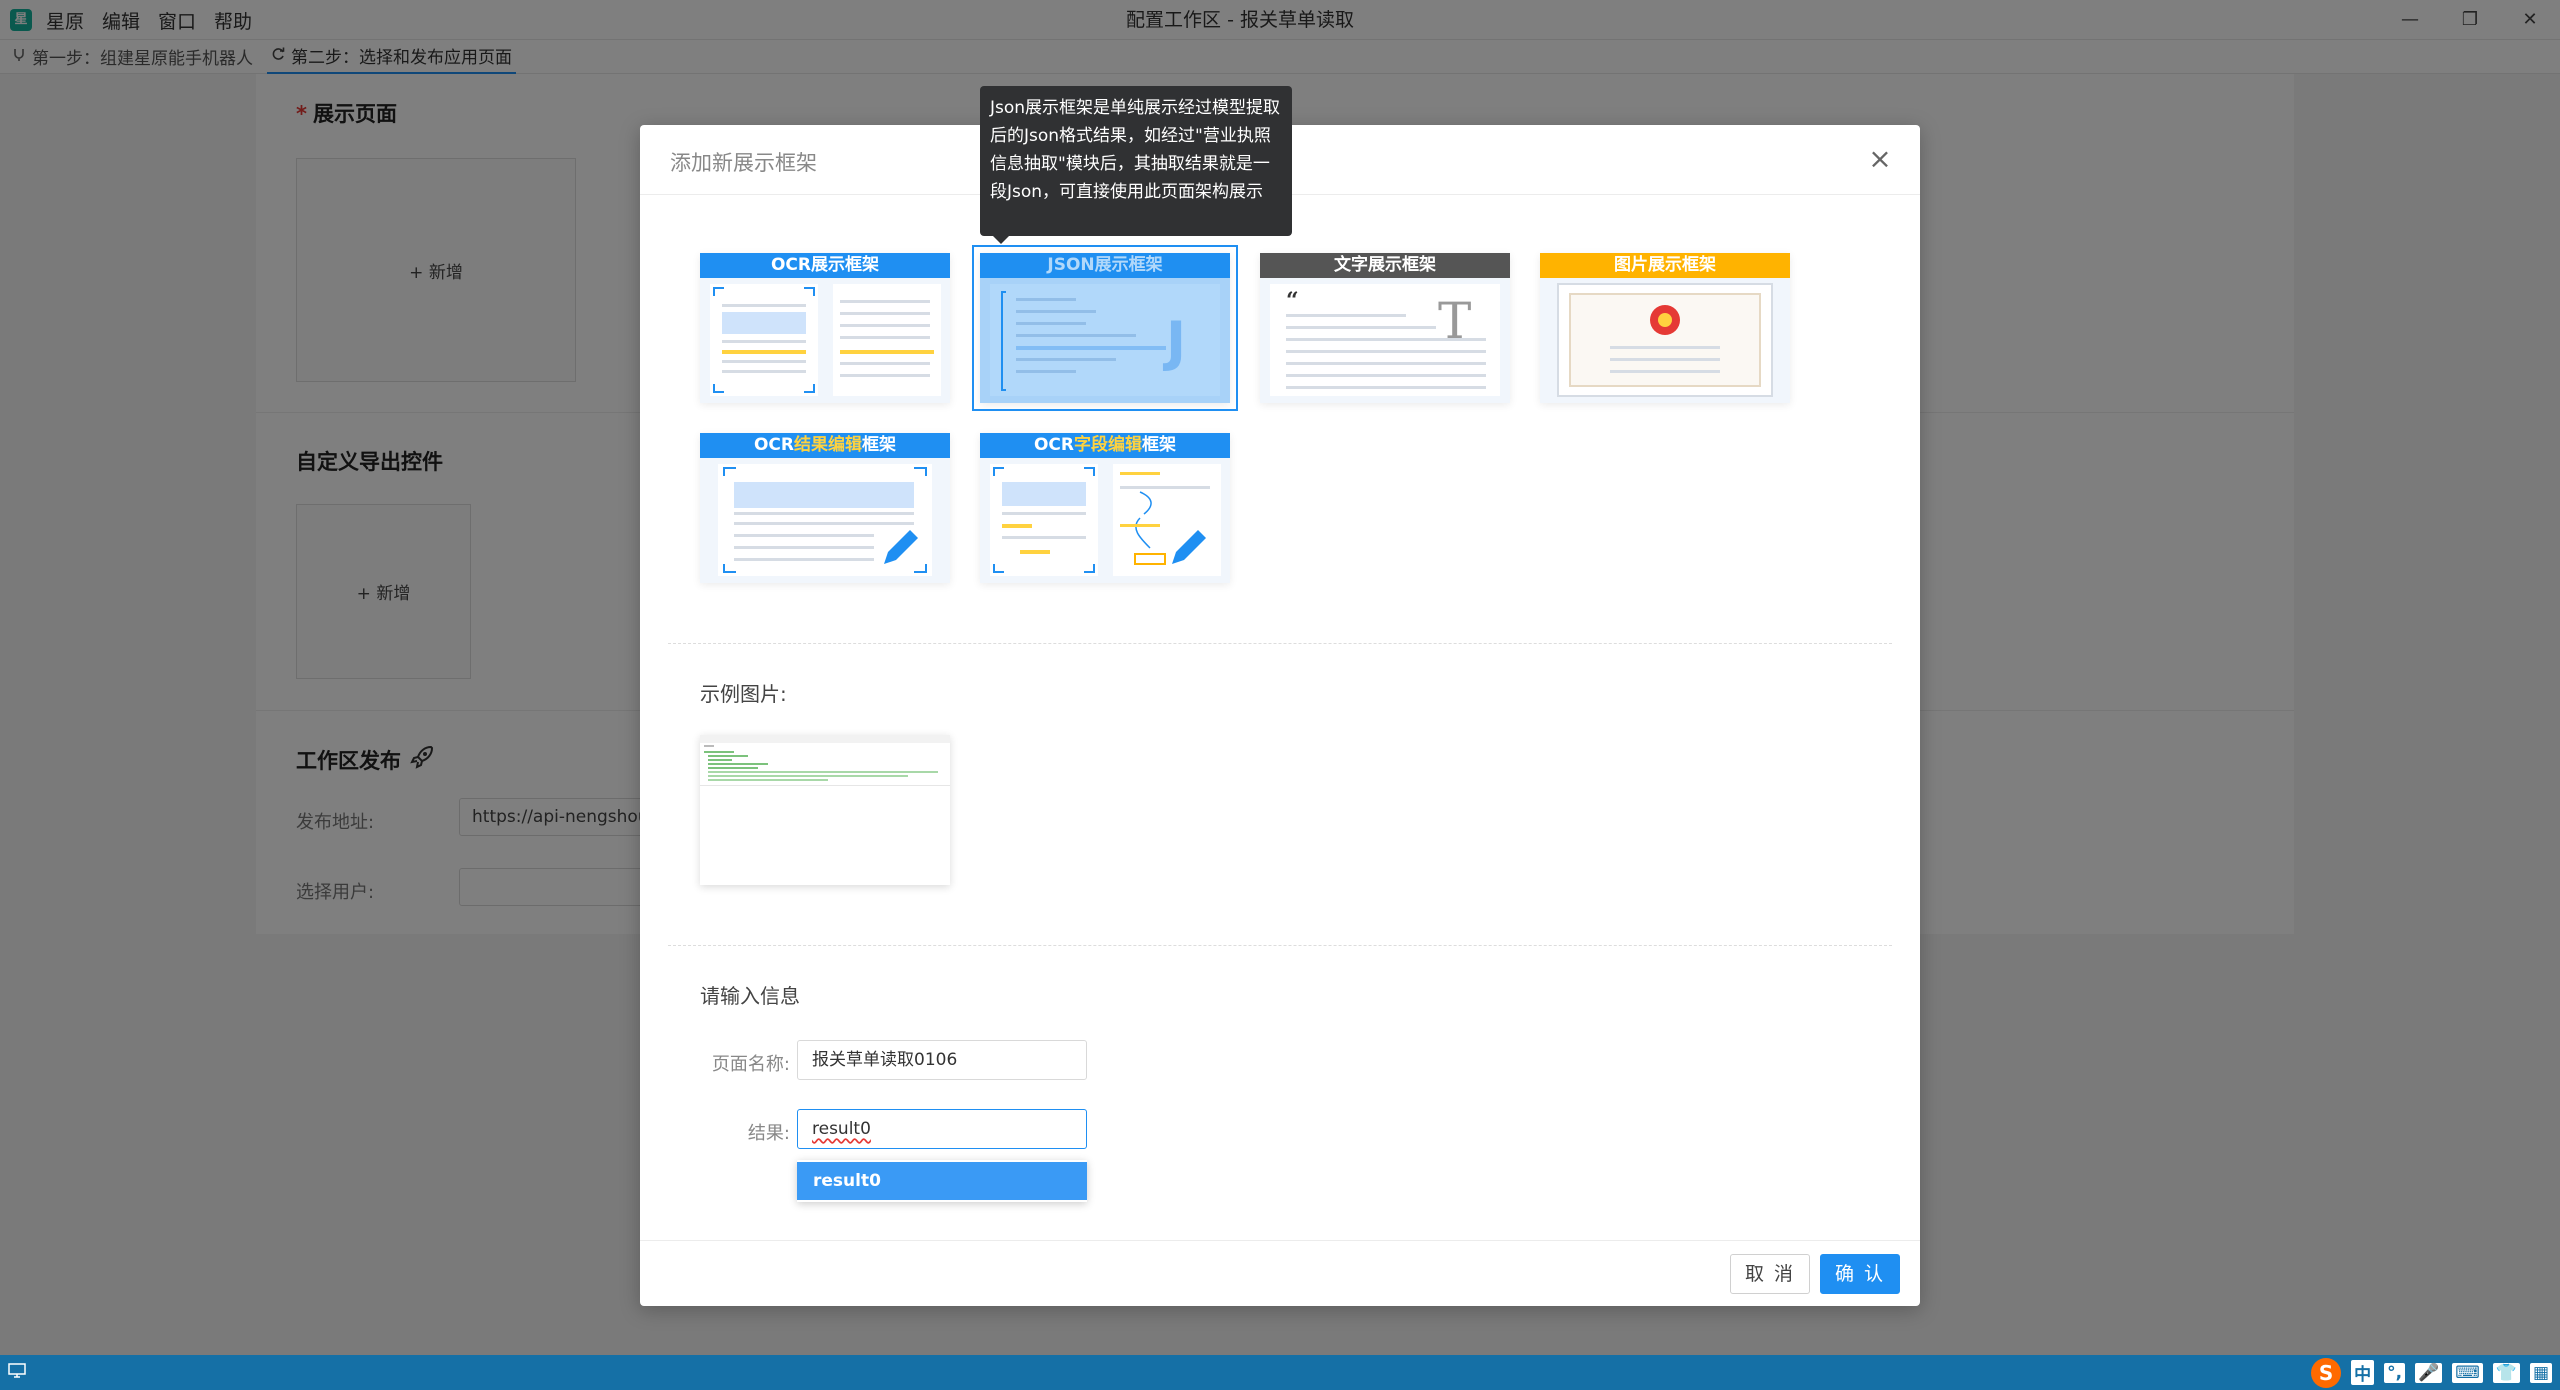 The image size is (2560, 1390). What do you see at coordinates (1001, 240) in the screenshot?
I see `tooltip-arrow` at bounding box center [1001, 240].